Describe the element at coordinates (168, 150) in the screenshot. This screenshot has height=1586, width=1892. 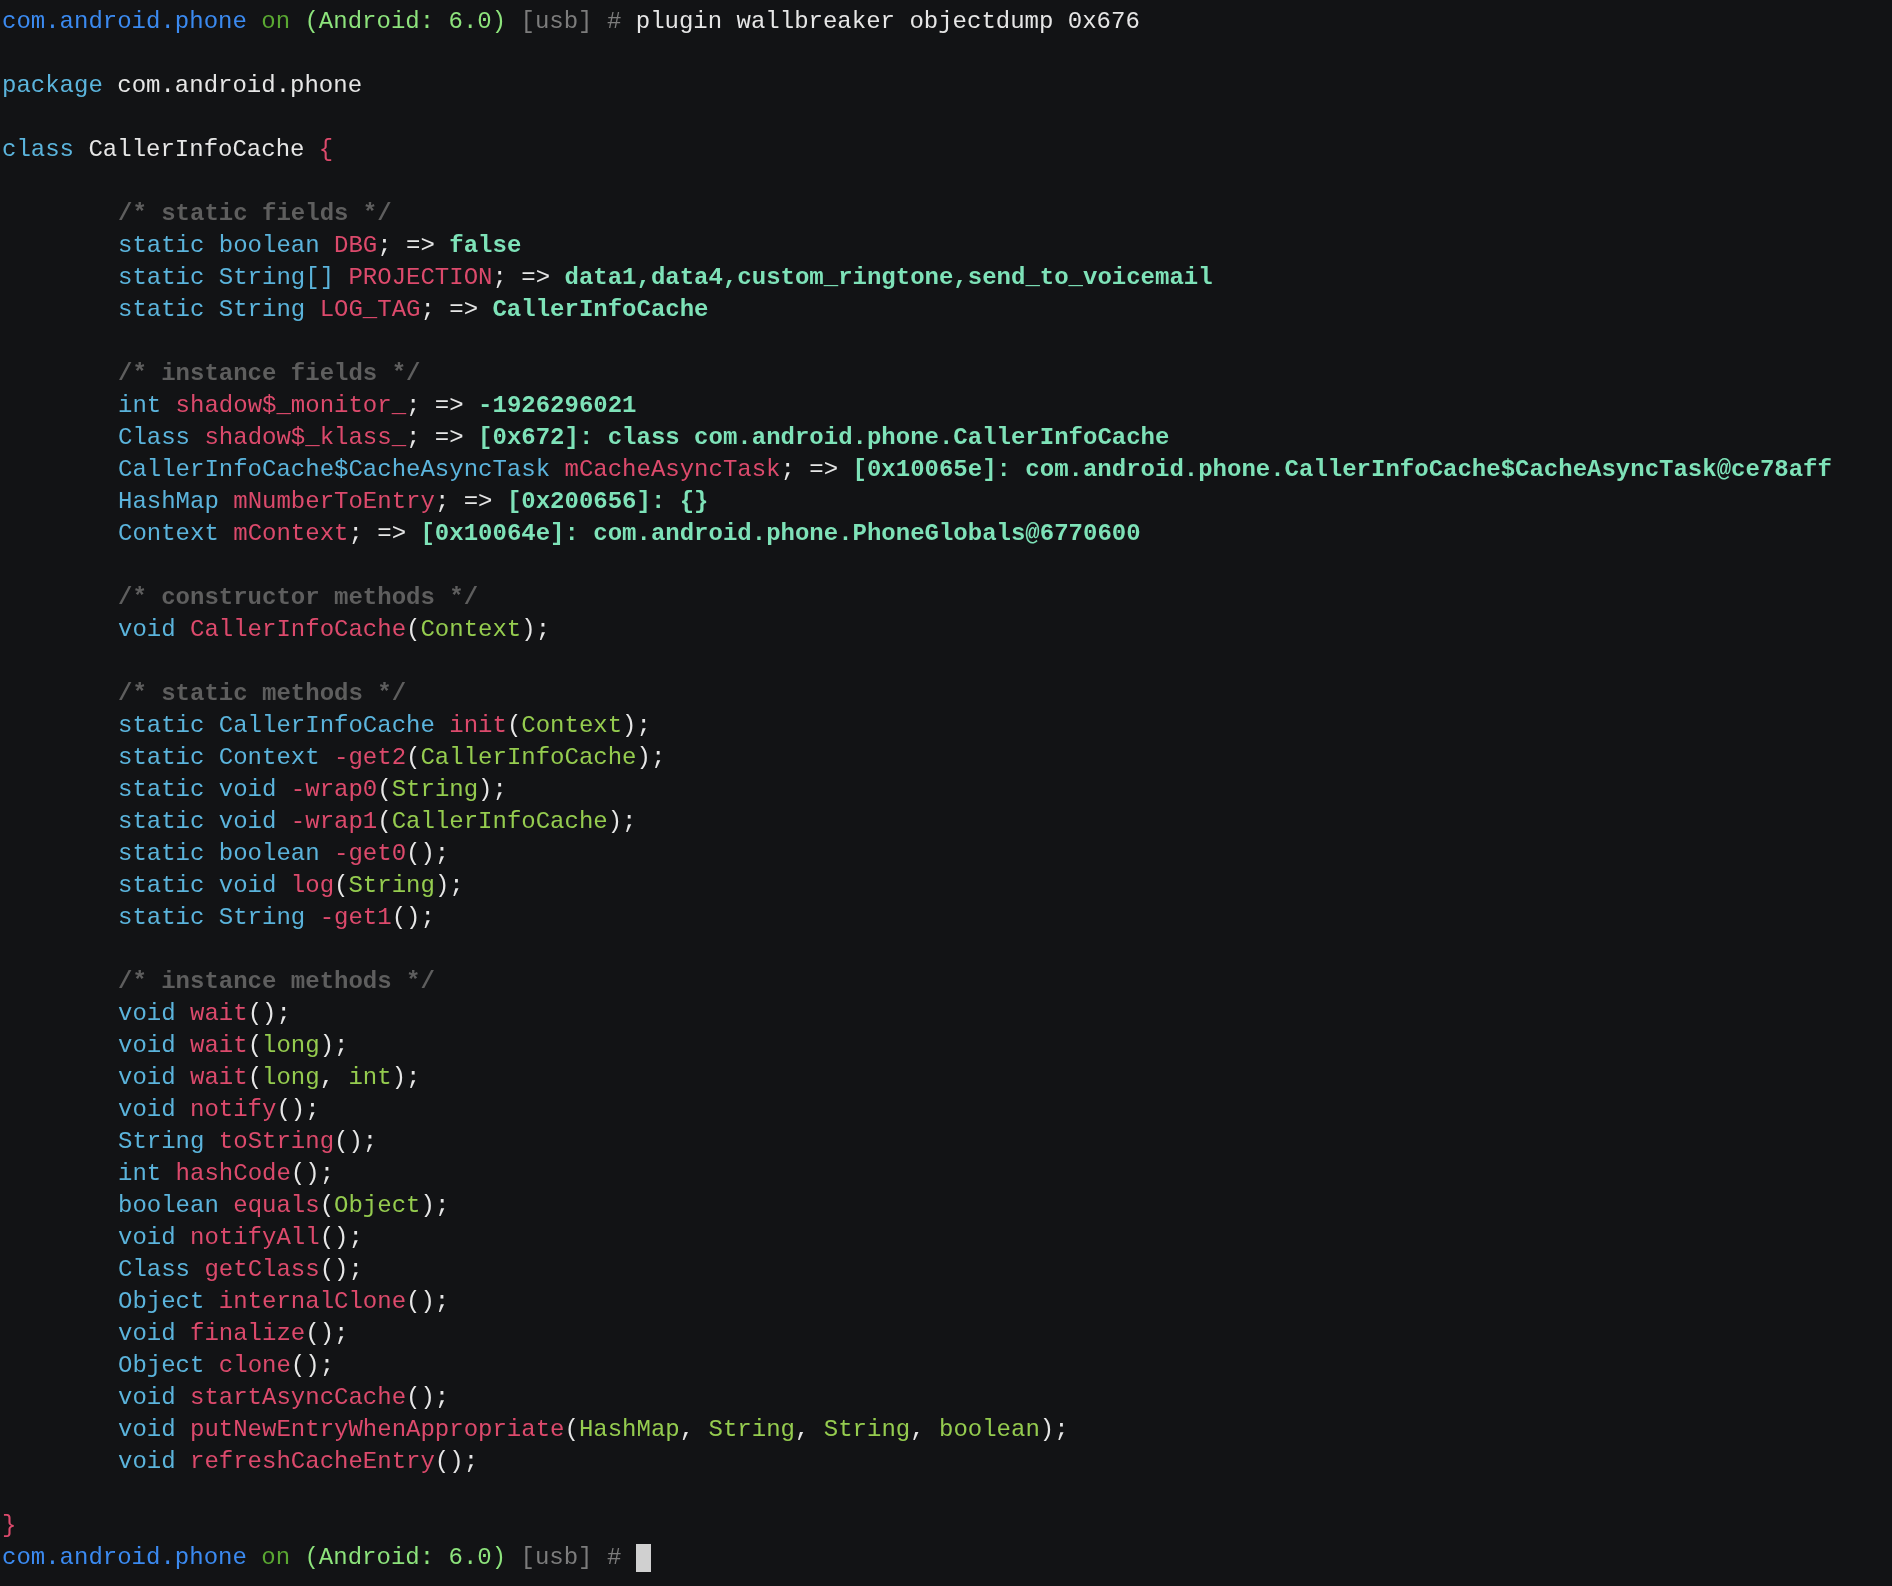
I see `code-line: class CallerInfoCache {` at that location.